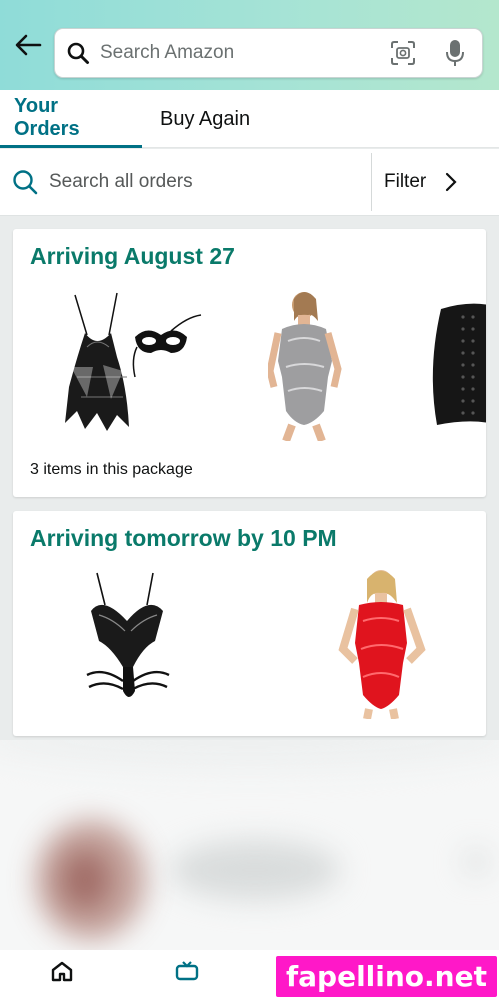 This screenshot has width=499, height=1000. What do you see at coordinates (183, 538) in the screenshot?
I see `arrival-heading: Arriving tomorrow by 10 PM` at bounding box center [183, 538].